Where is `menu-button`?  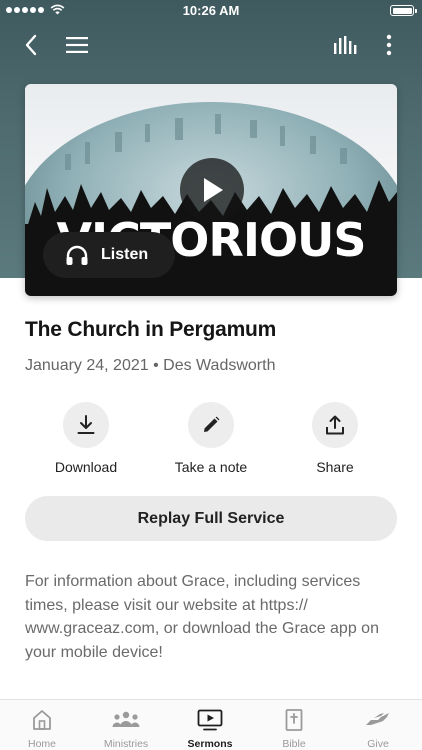 menu-button is located at coordinates (77, 45).